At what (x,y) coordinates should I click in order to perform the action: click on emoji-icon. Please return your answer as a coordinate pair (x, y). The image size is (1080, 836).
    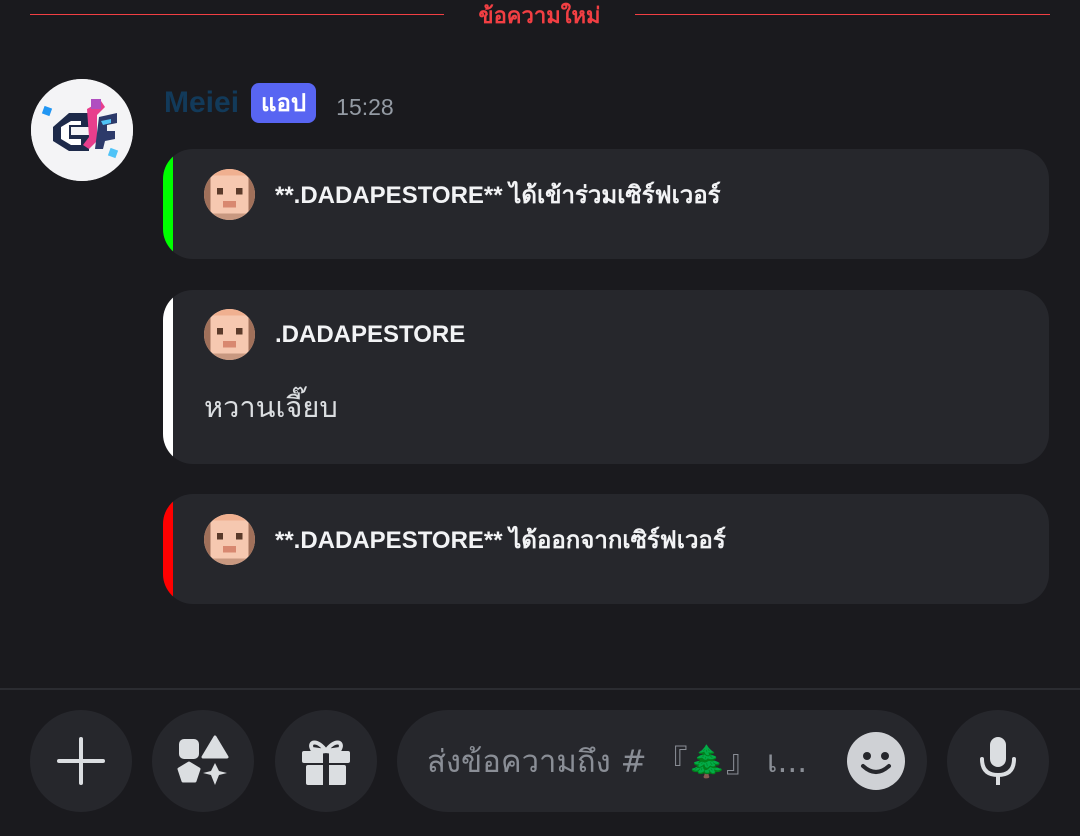
    Looking at the image, I should click on (876, 763).